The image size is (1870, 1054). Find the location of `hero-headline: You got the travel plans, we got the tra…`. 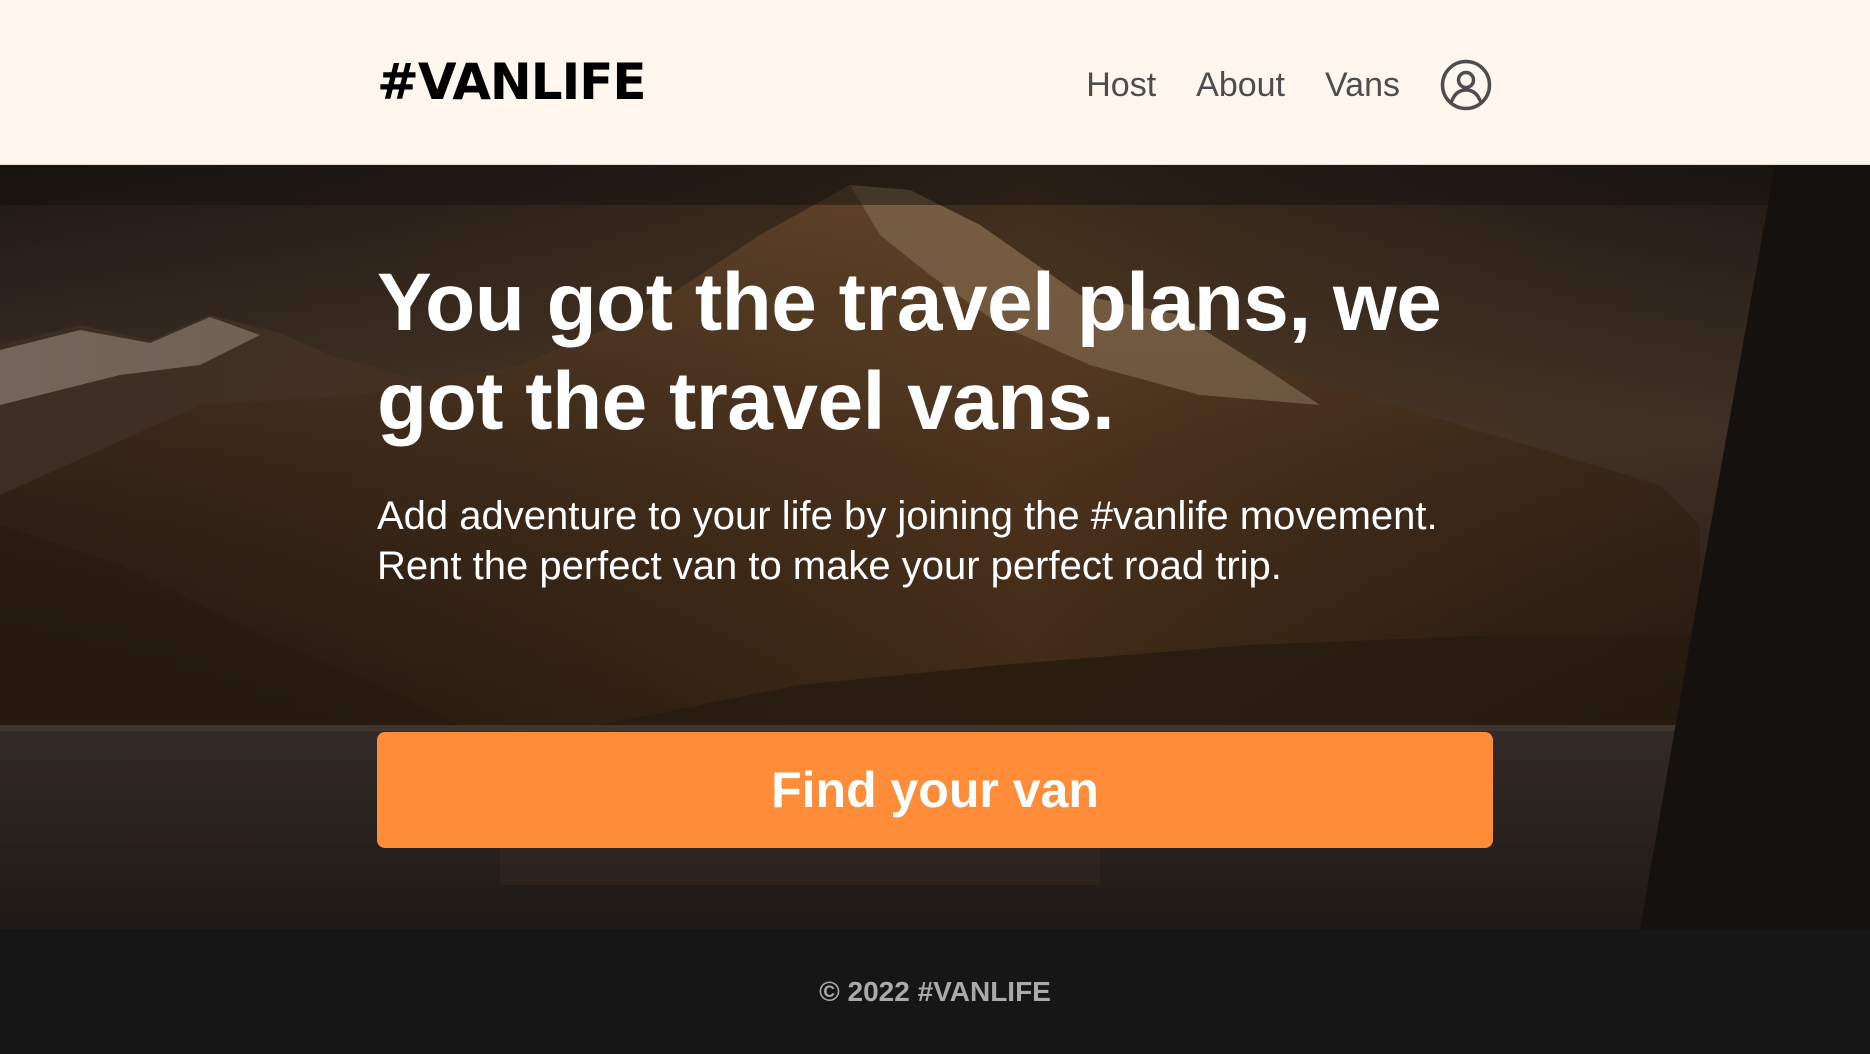

hero-headline: You got the travel plans, we got the tra… is located at coordinates (909, 352).